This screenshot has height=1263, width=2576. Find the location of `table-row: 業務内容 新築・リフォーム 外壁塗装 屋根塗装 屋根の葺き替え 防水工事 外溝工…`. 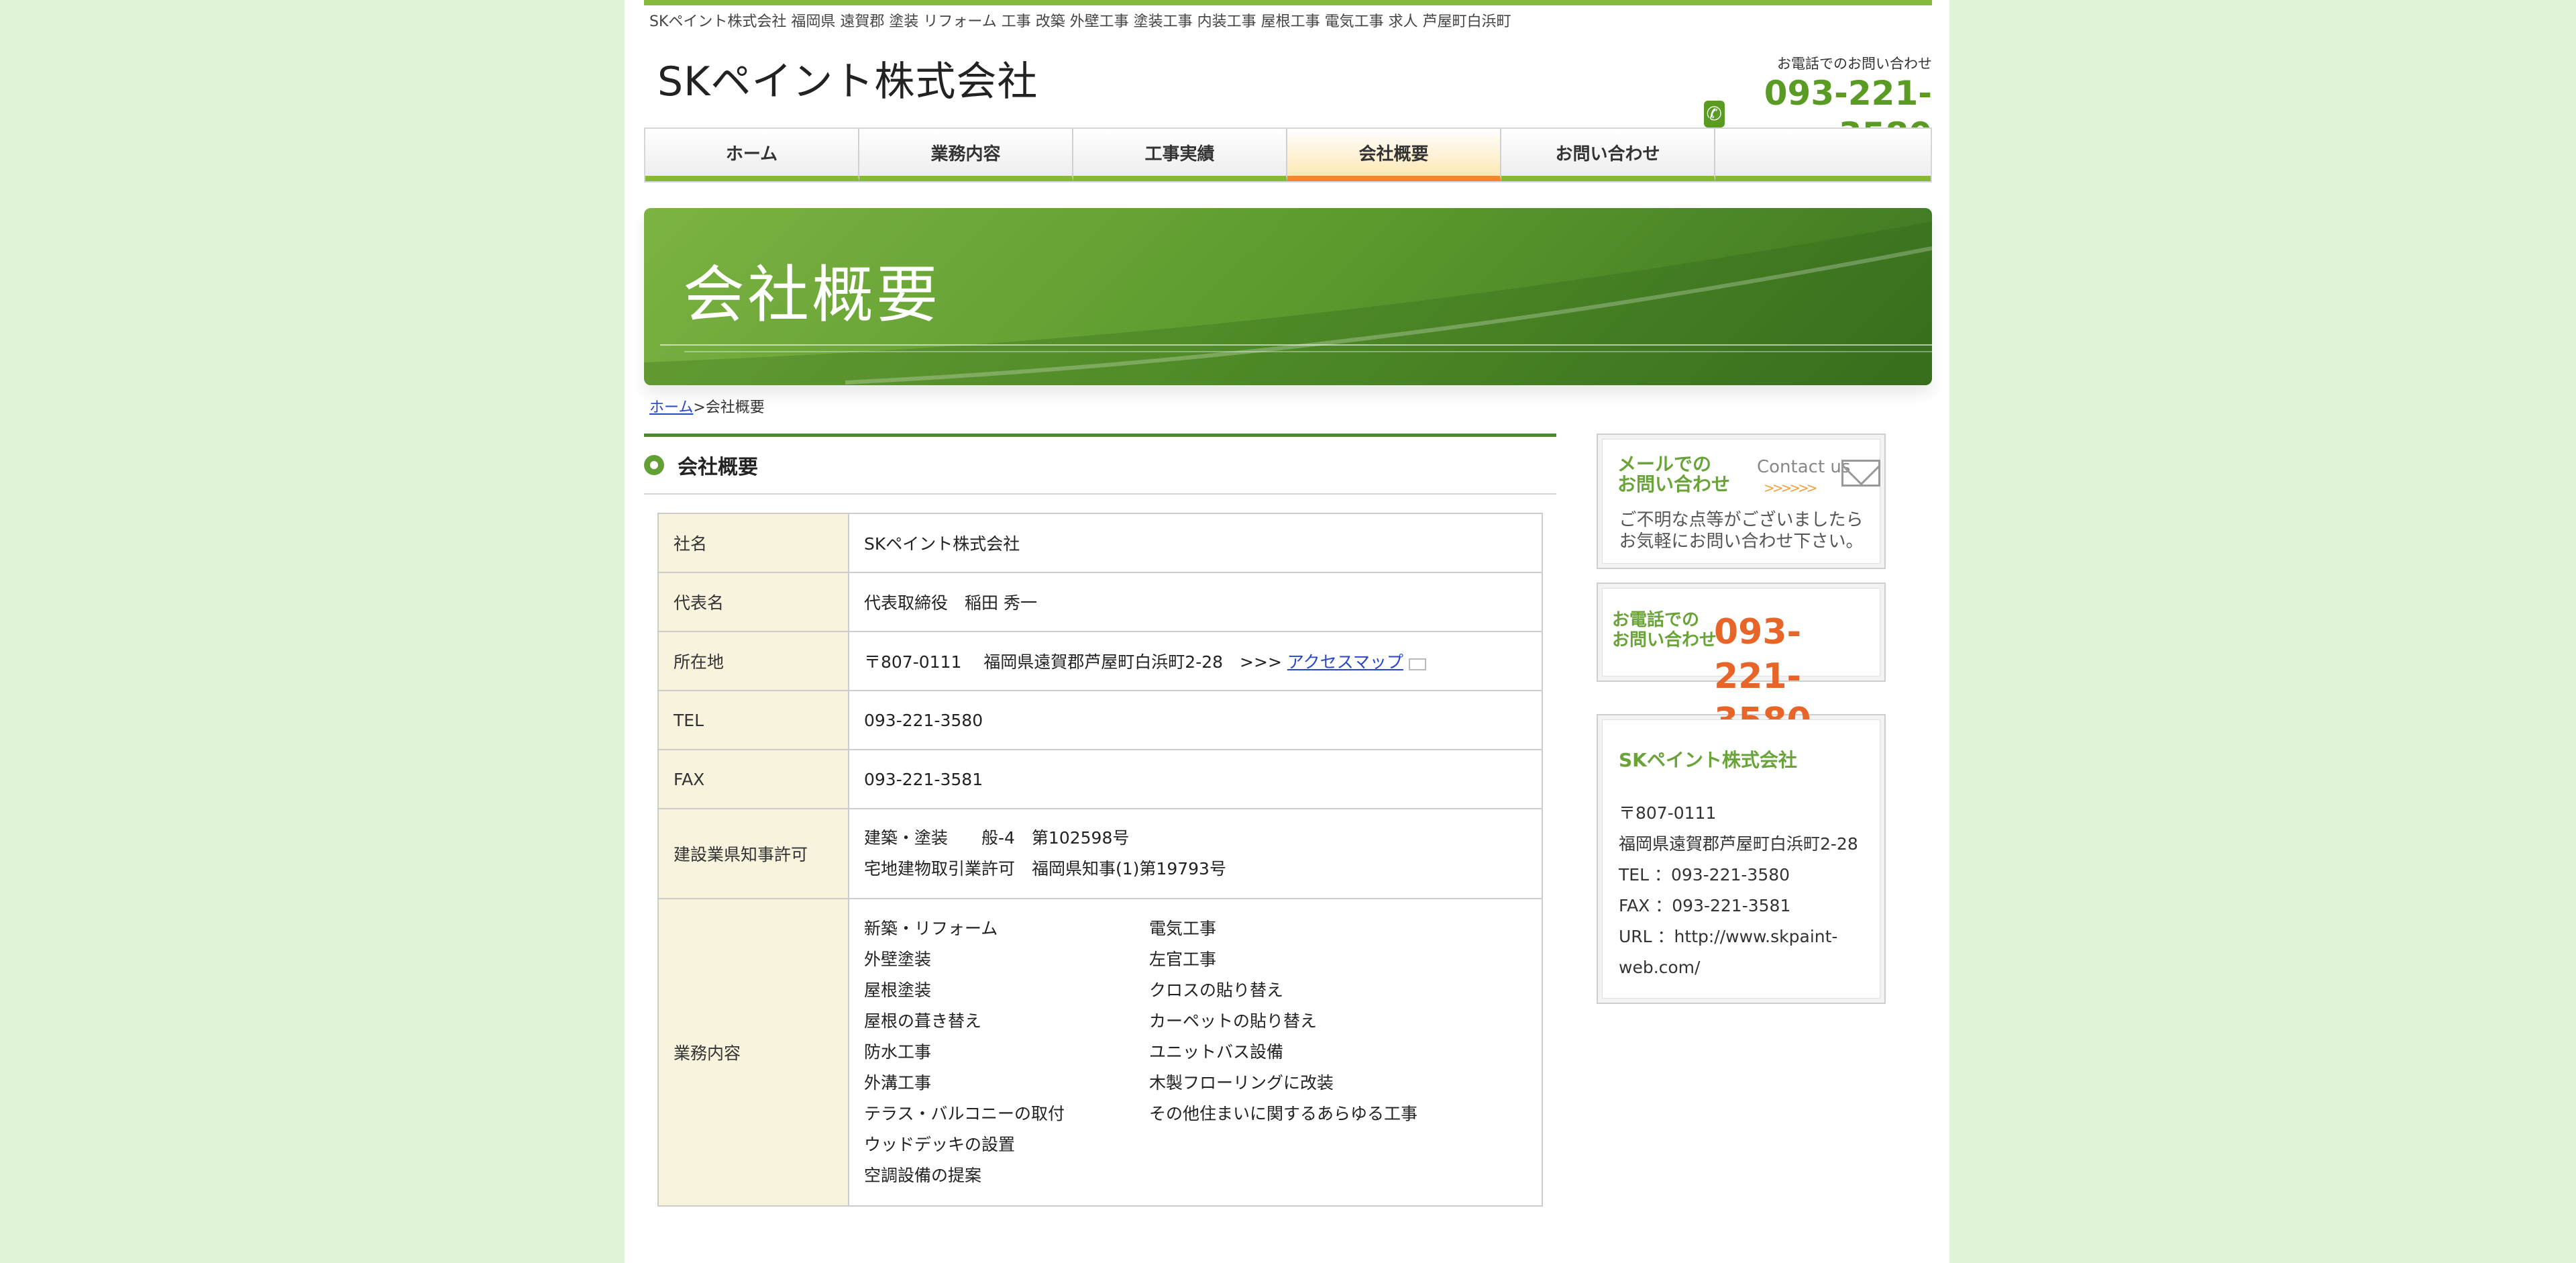

table-row: 業務内容 新築・リフォーム 外壁塗装 屋根塗装 屋根の葺き替え 防水工事 外溝工… is located at coordinates (1100, 1052).